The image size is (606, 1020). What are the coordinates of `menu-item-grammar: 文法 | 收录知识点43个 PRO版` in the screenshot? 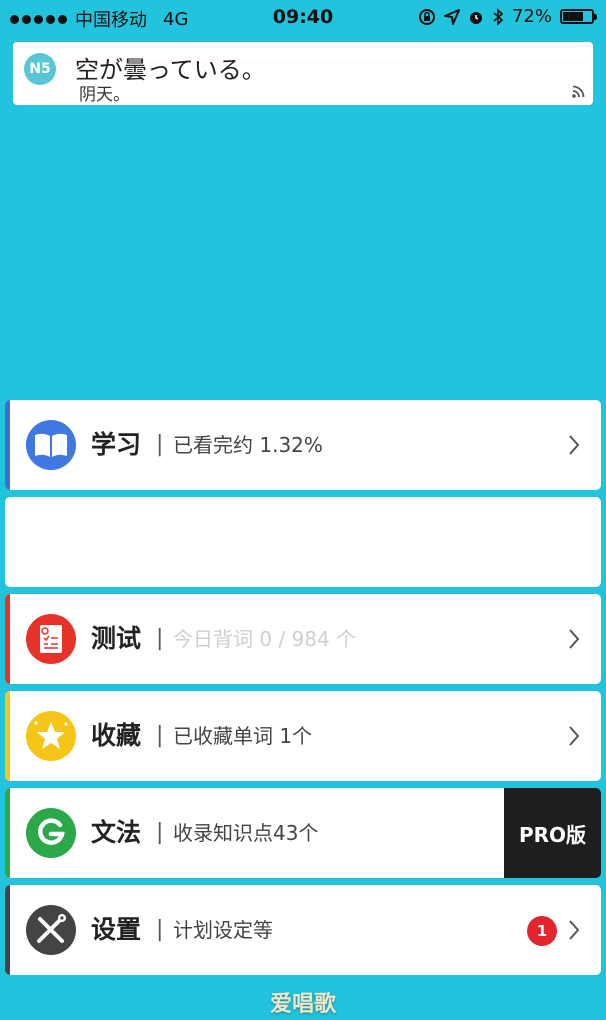 It's located at (303, 833).